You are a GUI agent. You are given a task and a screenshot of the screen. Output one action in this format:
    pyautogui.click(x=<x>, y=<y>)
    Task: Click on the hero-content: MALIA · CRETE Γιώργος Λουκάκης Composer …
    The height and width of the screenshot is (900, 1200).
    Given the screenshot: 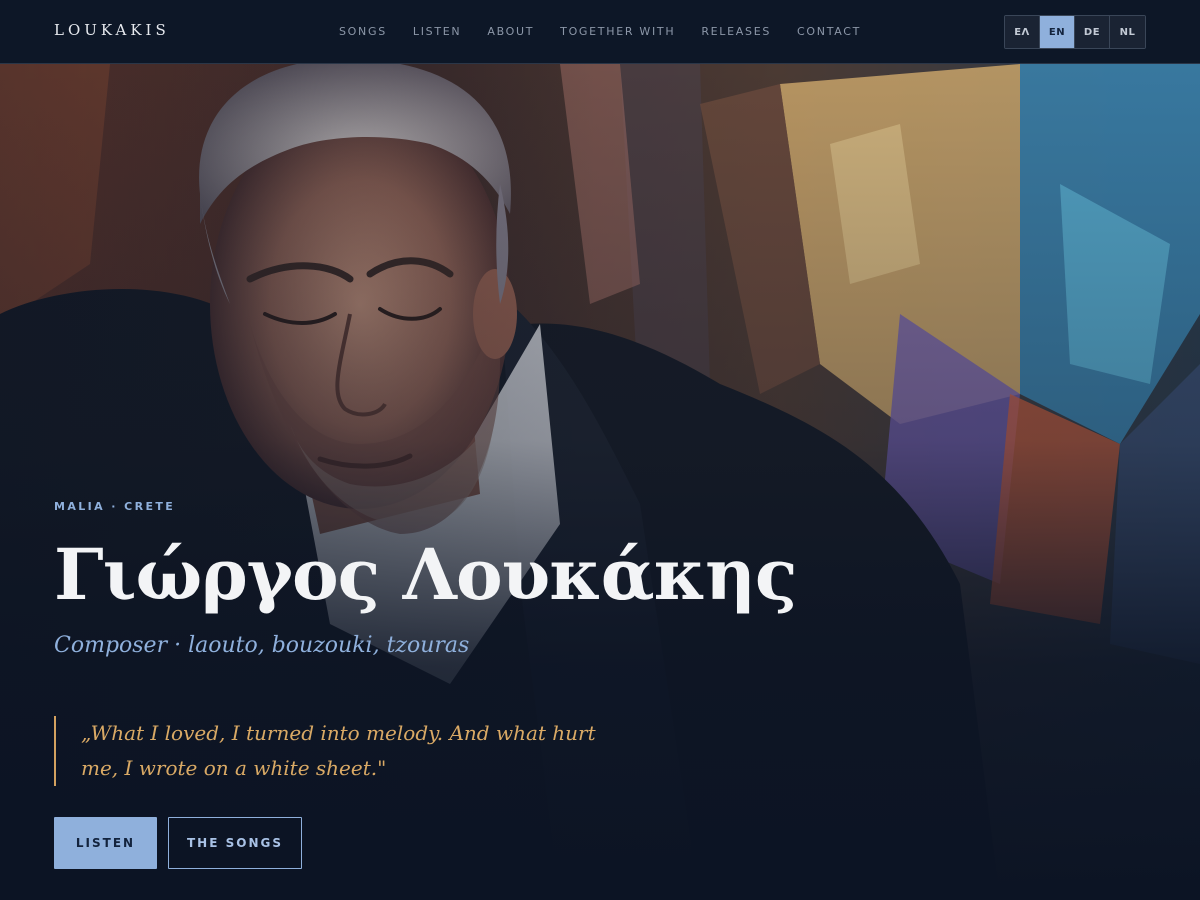 What is the action you would take?
    pyautogui.click(x=426, y=579)
    